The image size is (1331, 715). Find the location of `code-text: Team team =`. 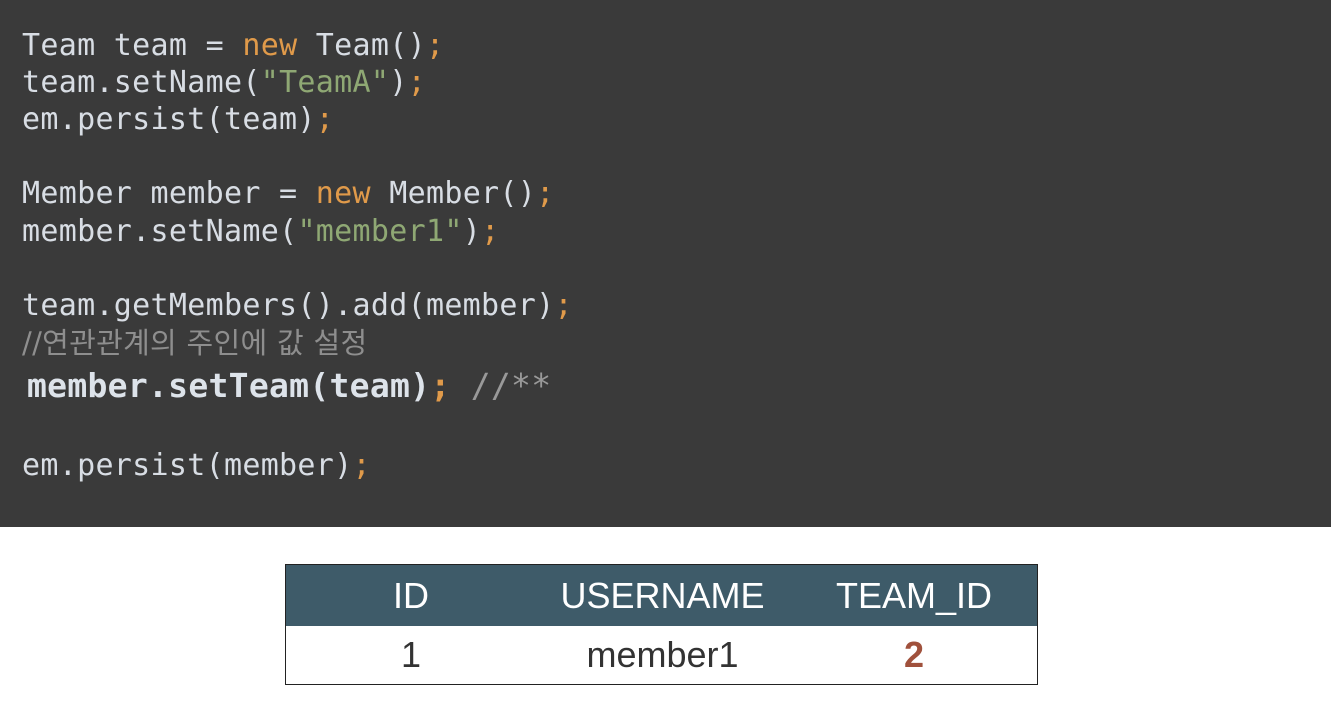

code-text: Team team = is located at coordinates (132, 45).